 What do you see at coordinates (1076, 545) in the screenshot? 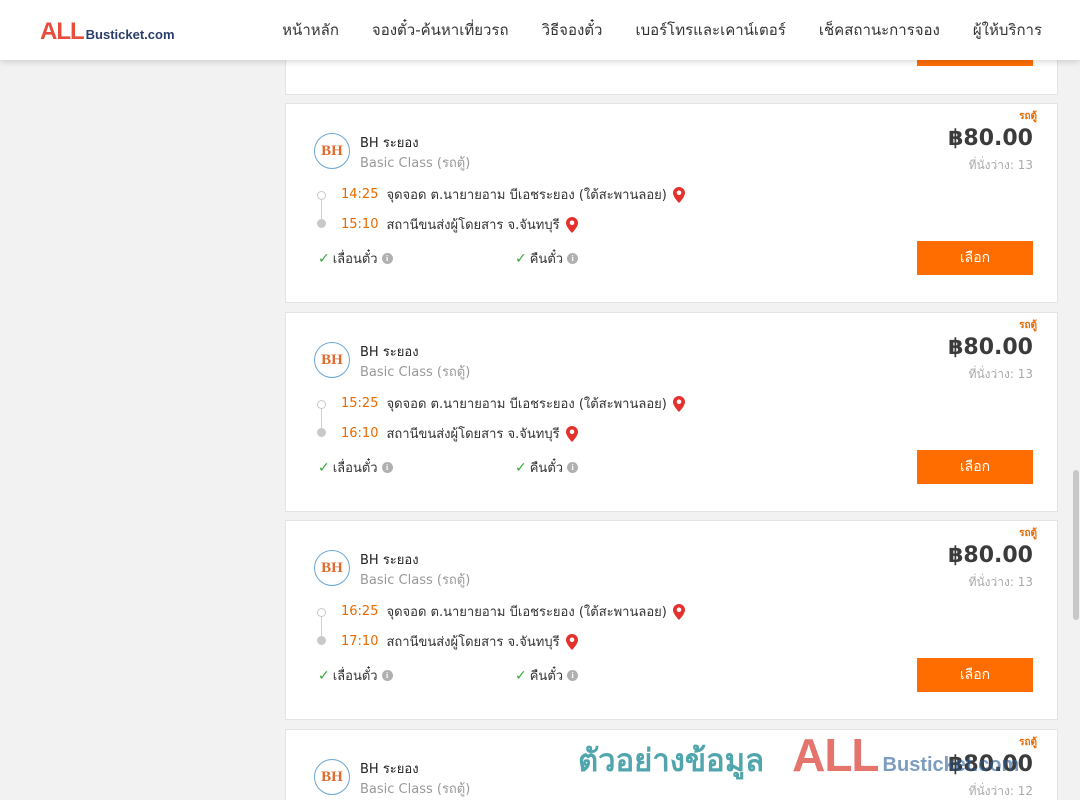
I see `scrollbar-thumb` at bounding box center [1076, 545].